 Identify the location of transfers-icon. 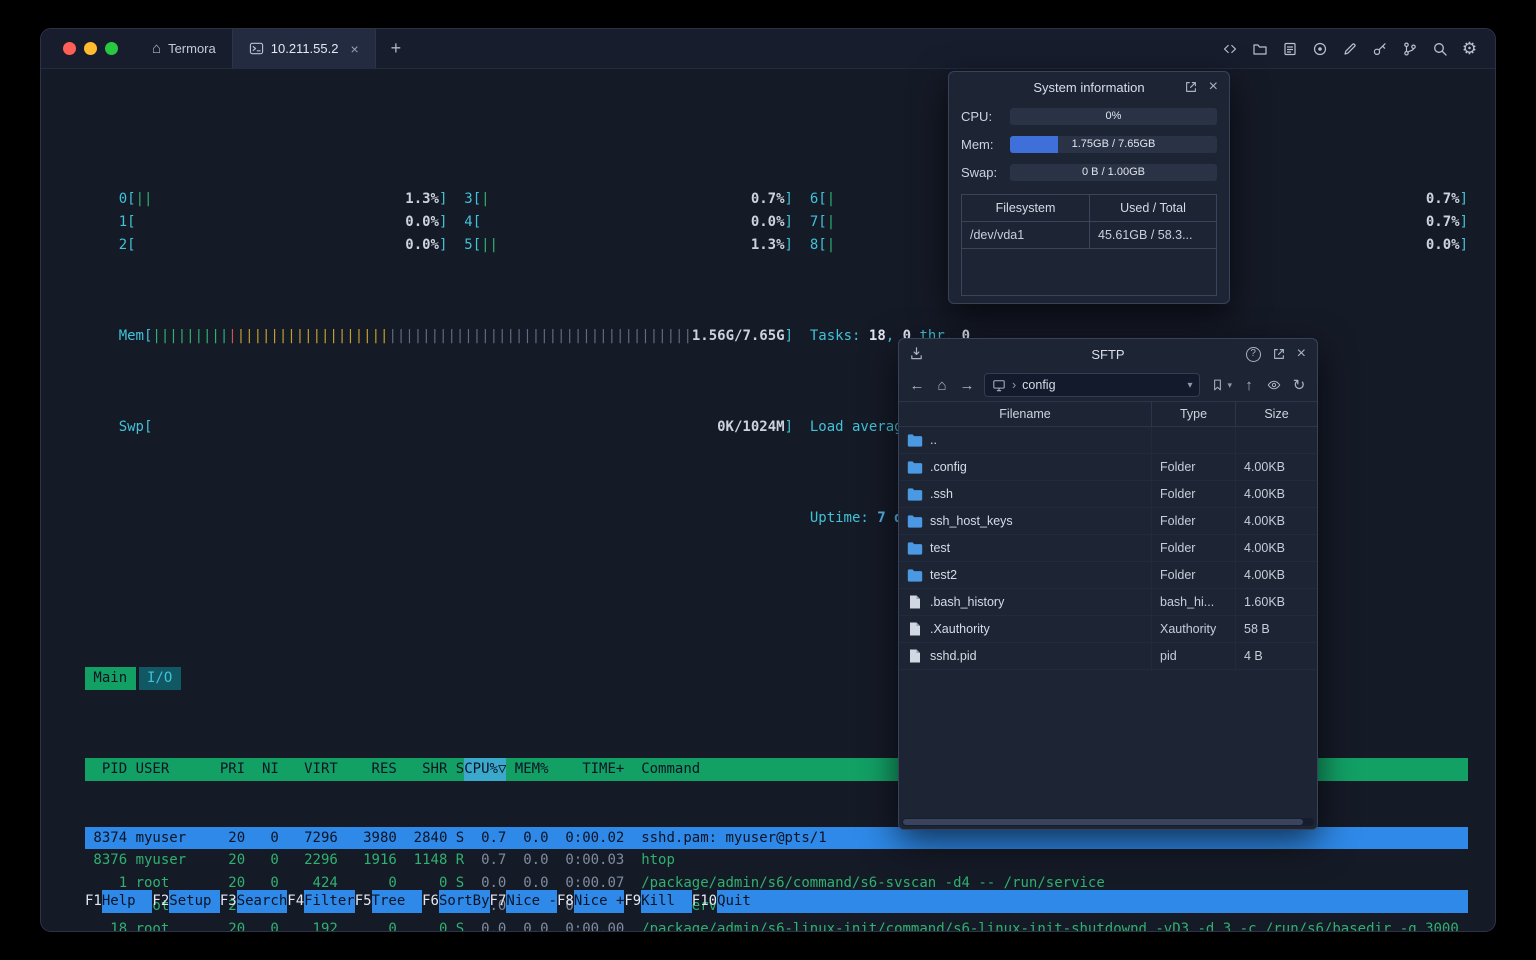
(916, 353).